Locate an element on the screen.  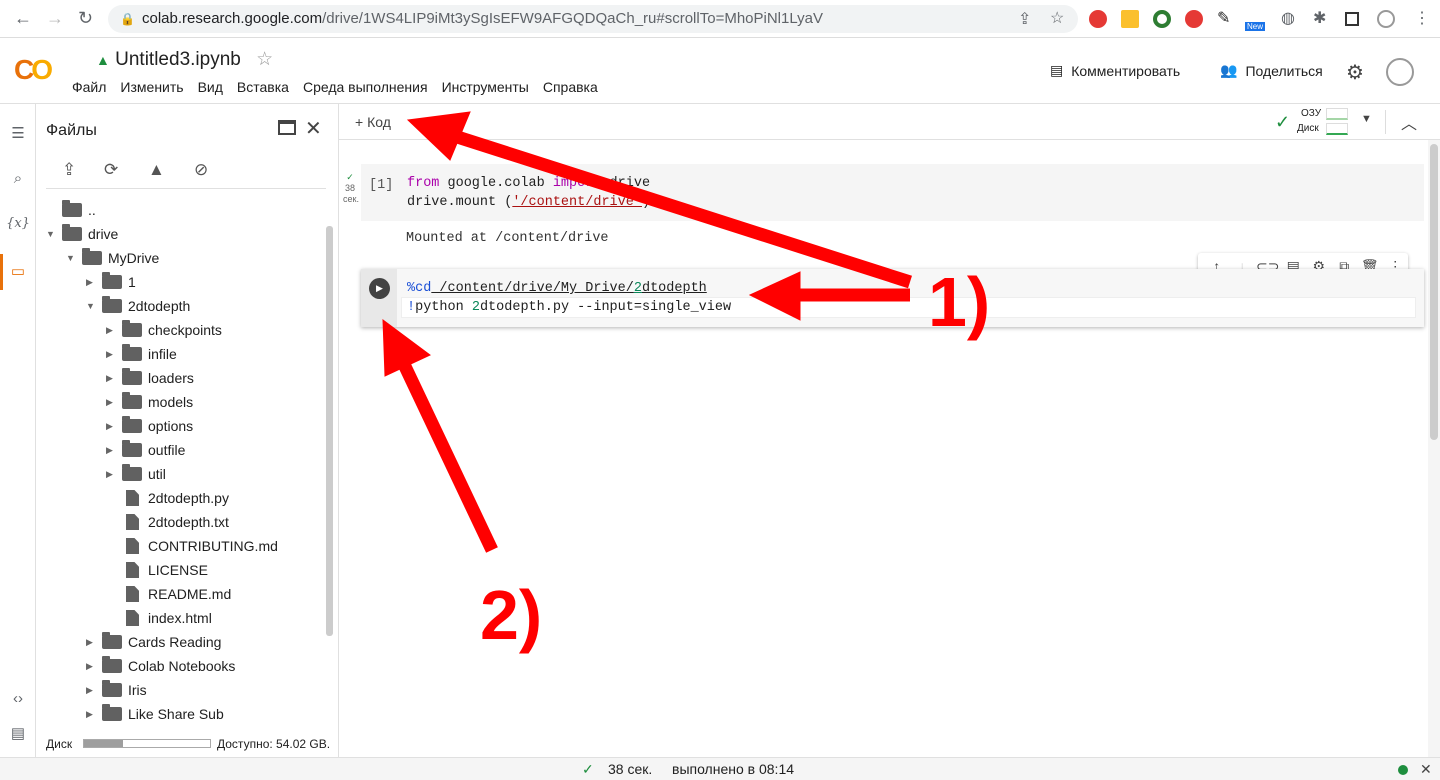
green-extension-icon is located at coordinates (1162, 19).